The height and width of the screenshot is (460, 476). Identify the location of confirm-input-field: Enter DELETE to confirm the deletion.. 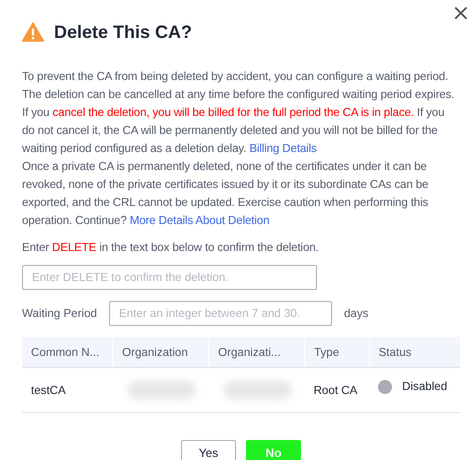
(169, 277).